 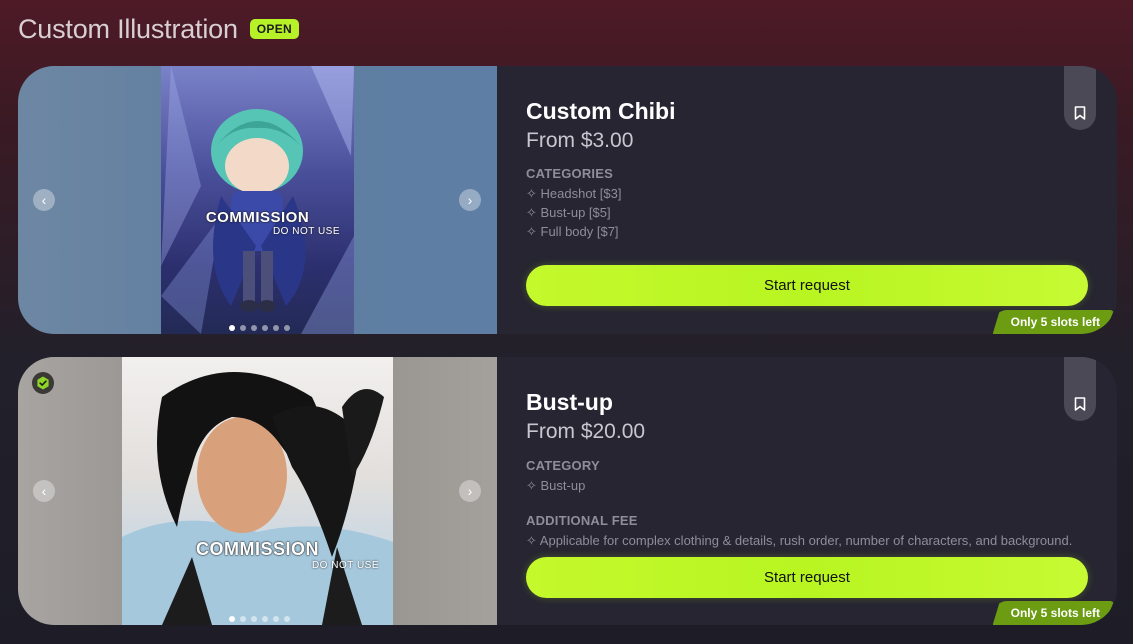 I want to click on category-item: ✧ Bust-up, so click(x=556, y=485).